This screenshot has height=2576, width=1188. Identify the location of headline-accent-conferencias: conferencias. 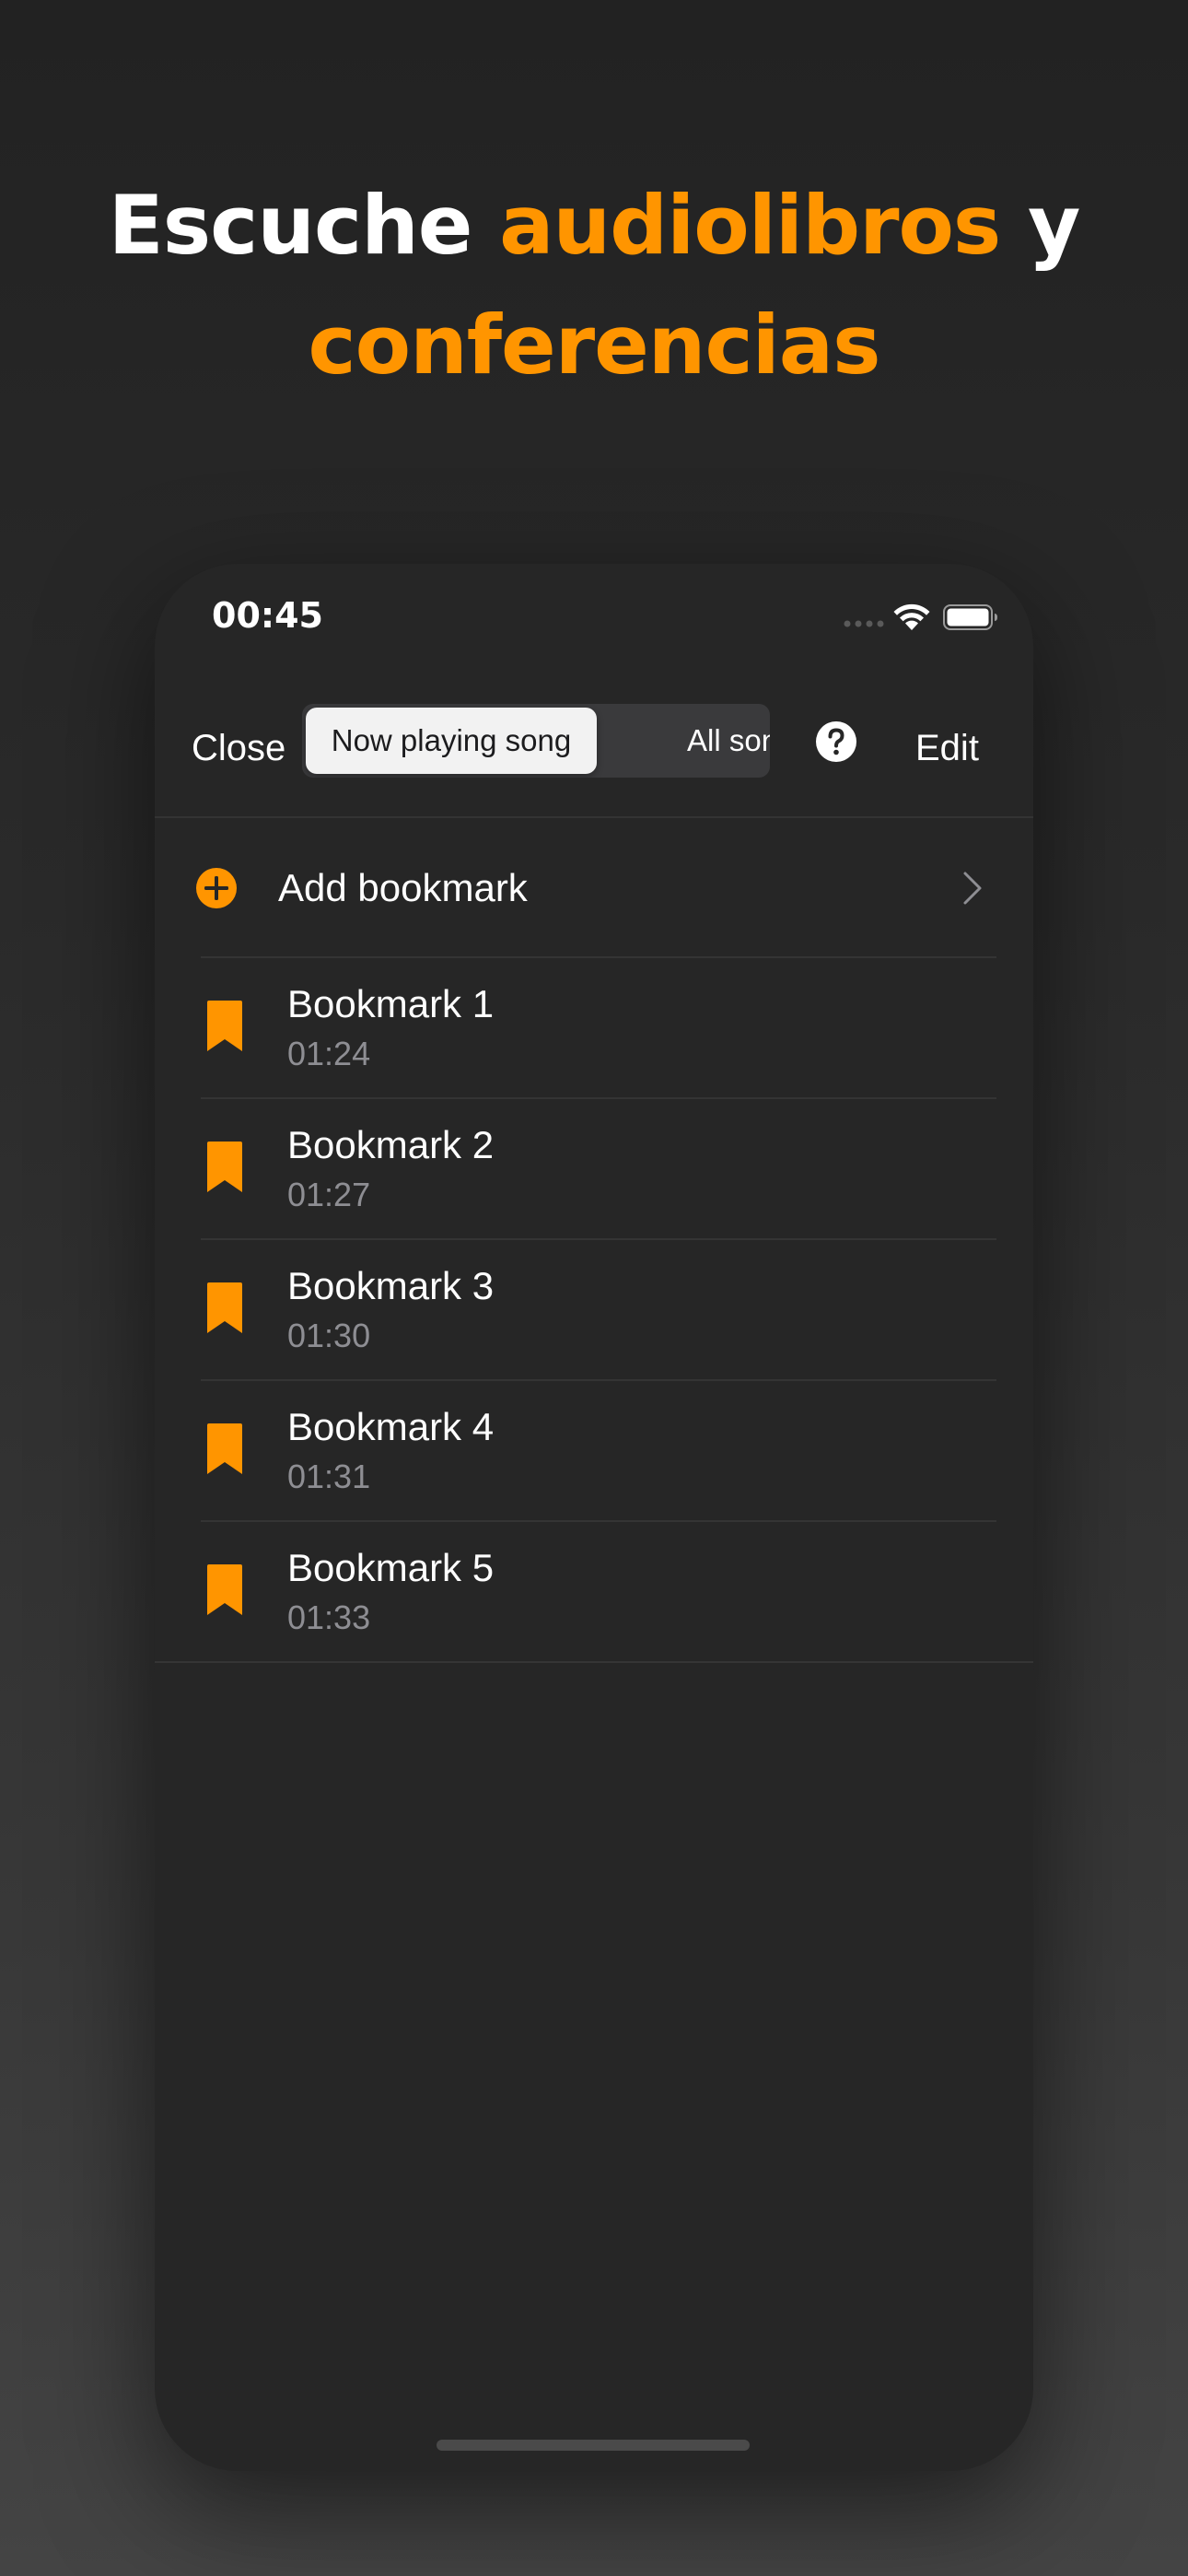
(594, 345).